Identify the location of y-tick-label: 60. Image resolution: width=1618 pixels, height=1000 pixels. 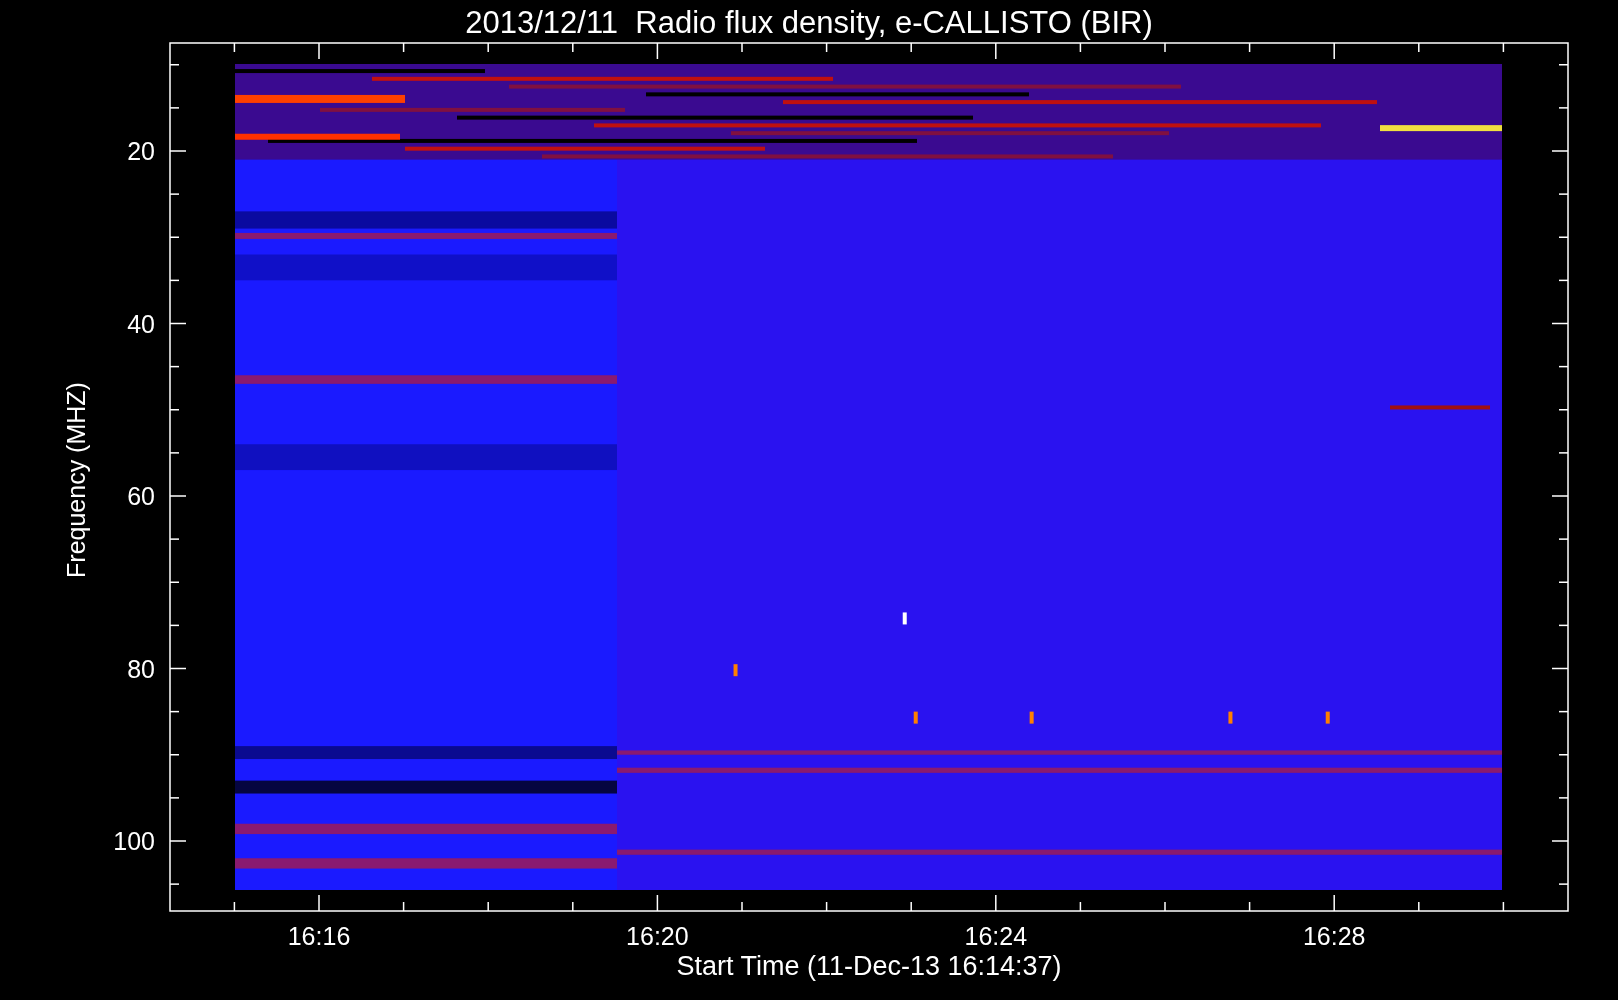
(141, 496).